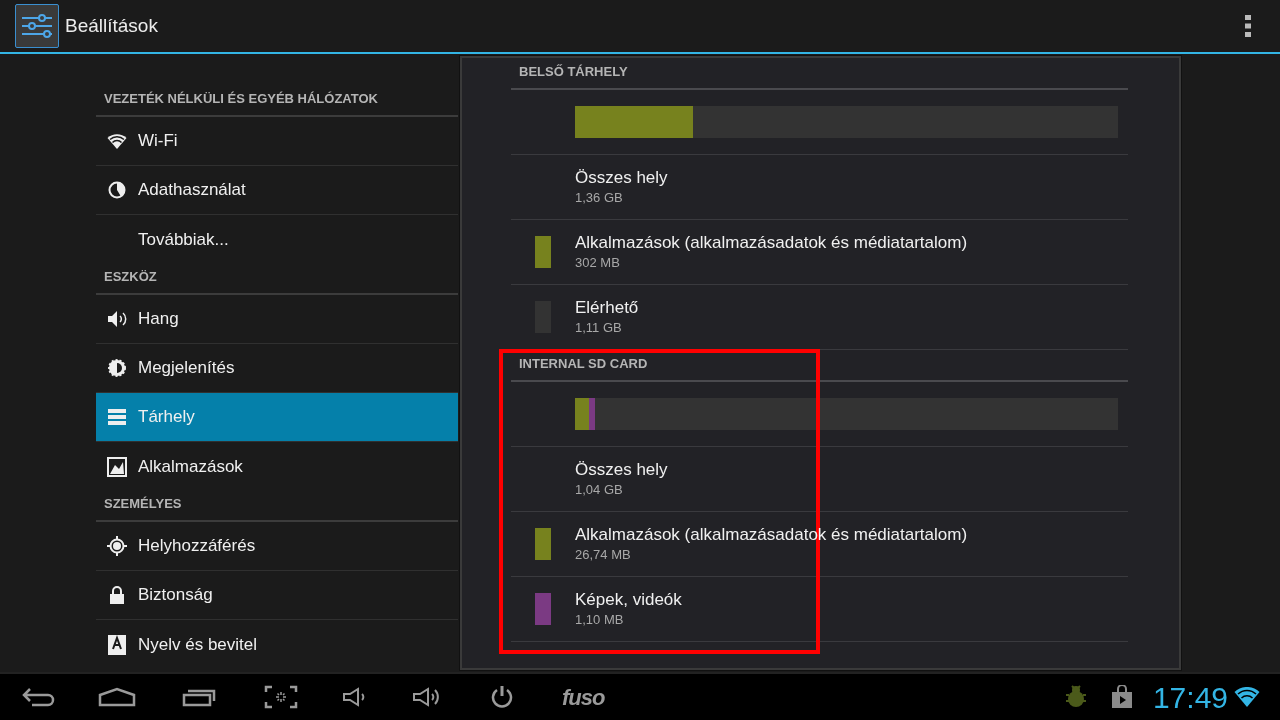 This screenshot has width=1280, height=720. What do you see at coordinates (1075, 697) in the screenshot?
I see `bug-icon` at bounding box center [1075, 697].